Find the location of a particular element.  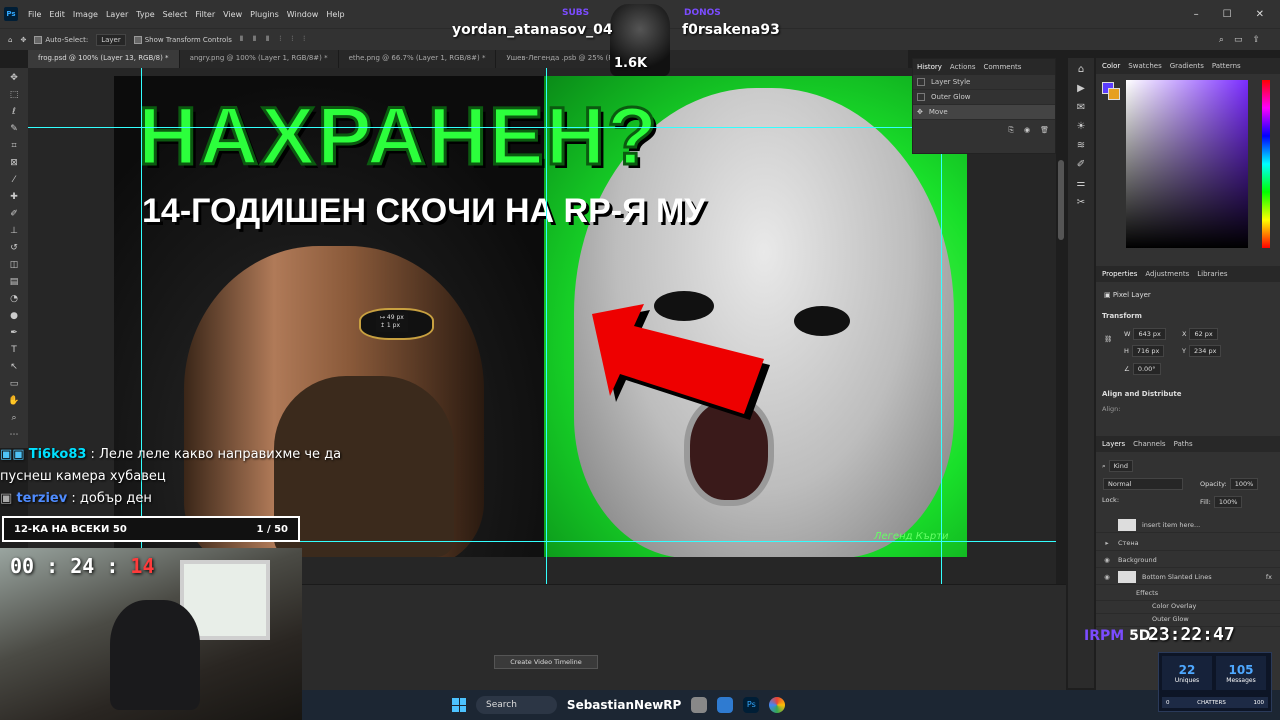

frame-tool-icon: ⊠ is located at coordinates (14, 163).